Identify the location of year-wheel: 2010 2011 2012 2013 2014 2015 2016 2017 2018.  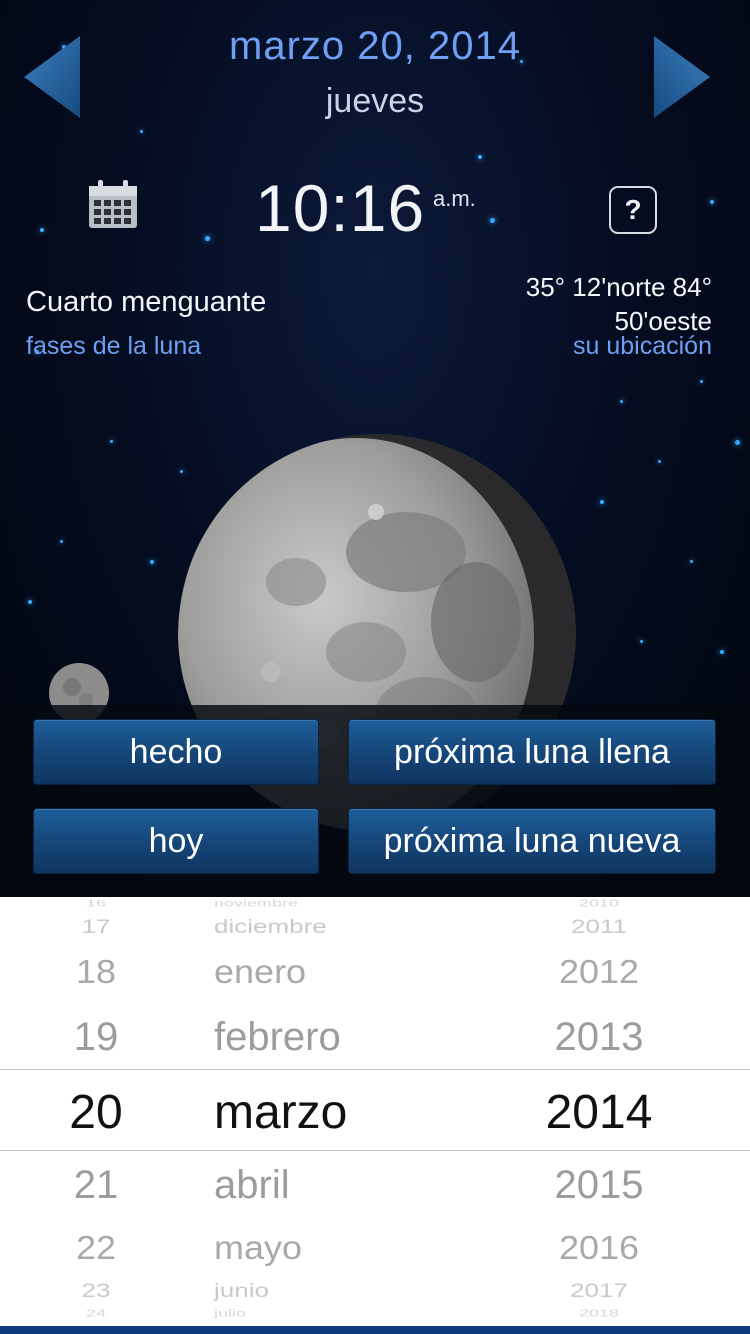
(599, 1111).